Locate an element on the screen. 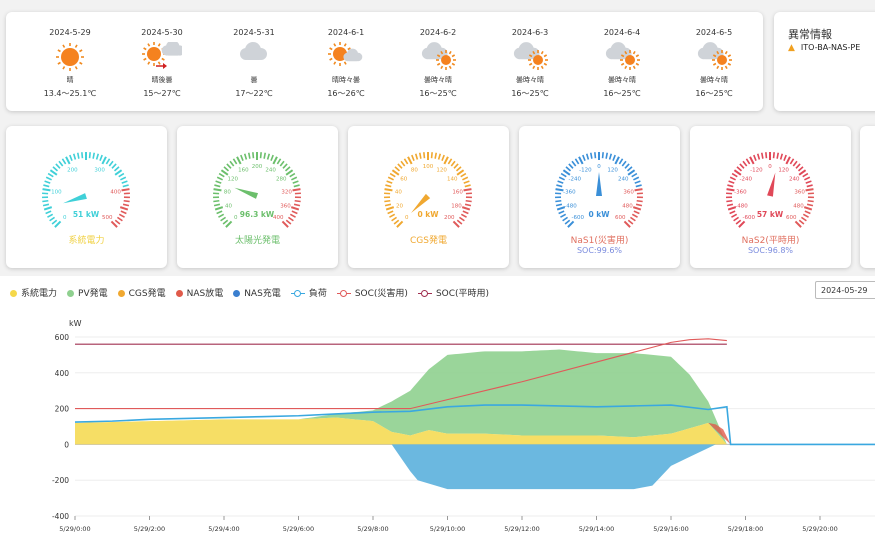 This screenshot has height=555, width=875. x-tick-label: 5/29/12:00 is located at coordinates (522, 529).